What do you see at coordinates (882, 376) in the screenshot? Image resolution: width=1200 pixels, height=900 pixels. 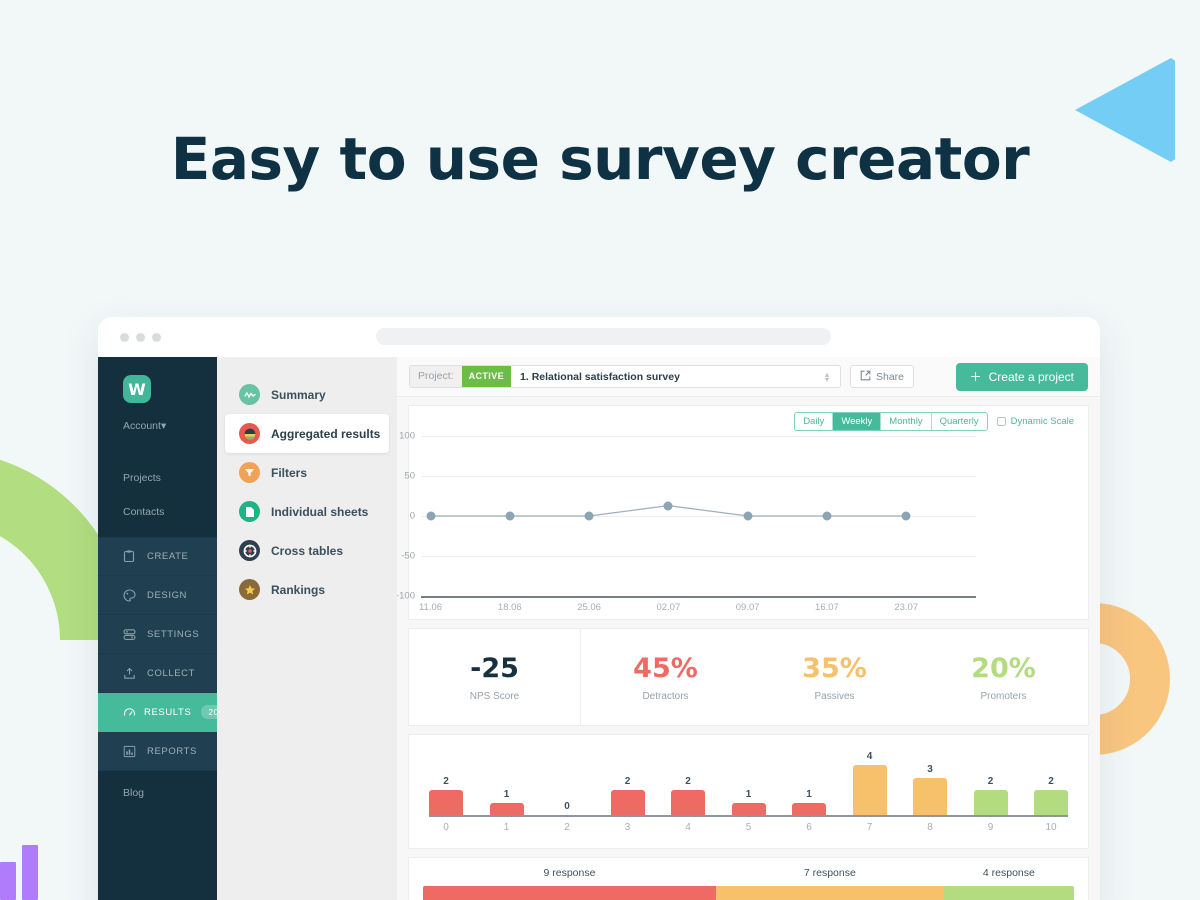 I see `share-button: Share` at bounding box center [882, 376].